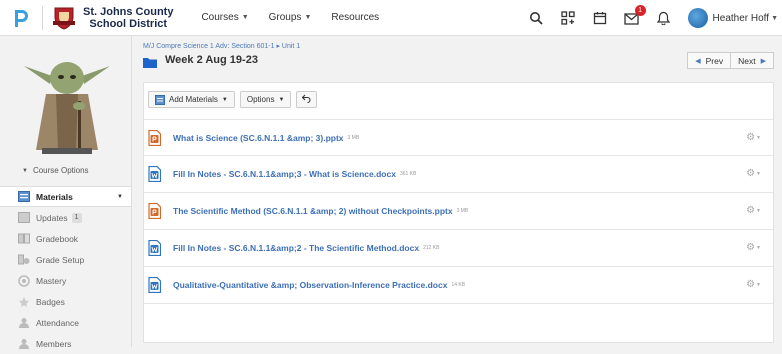  What do you see at coordinates (24, 239) in the screenshot?
I see `gradebook-icon` at bounding box center [24, 239].